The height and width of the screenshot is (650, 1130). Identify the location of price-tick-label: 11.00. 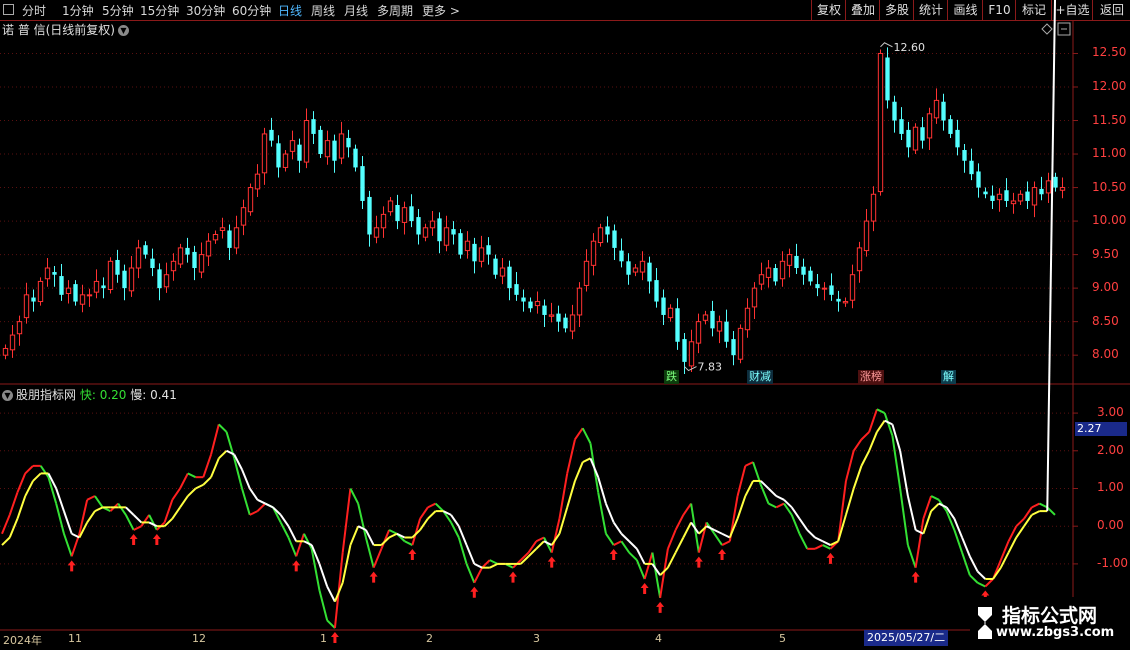
(1109, 153).